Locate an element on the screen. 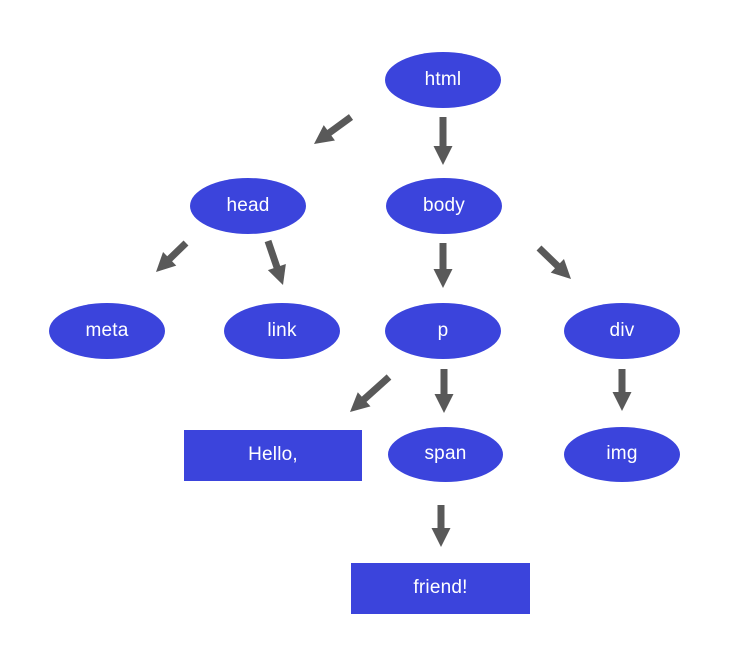 Image resolution: width=732 pixels, height=665 pixels. node-friend: friend! is located at coordinates (440, 588).